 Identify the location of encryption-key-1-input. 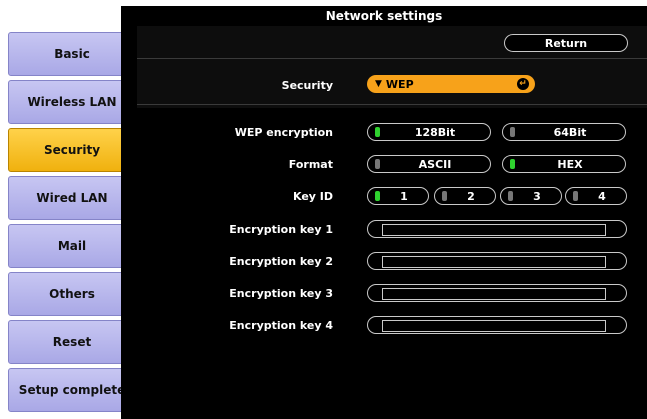
(494, 230).